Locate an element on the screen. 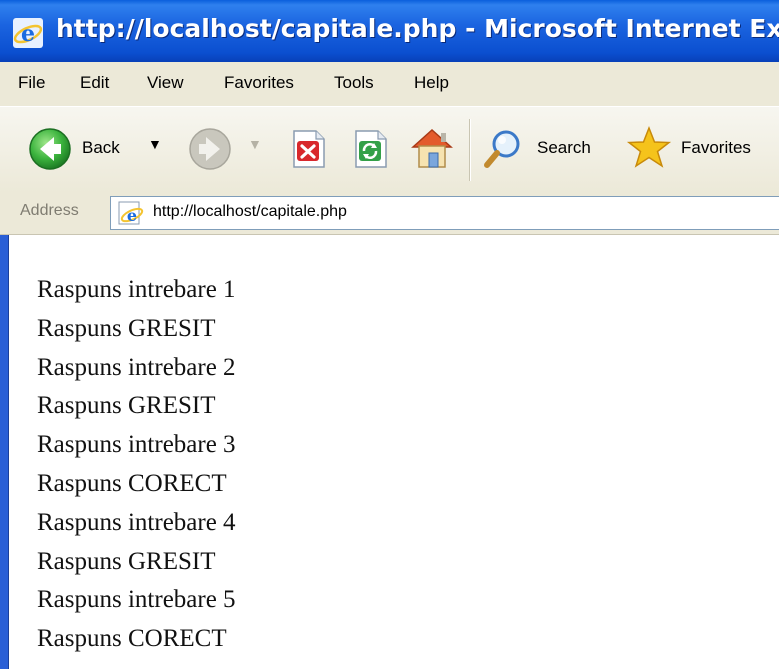  toolbar-separator is located at coordinates (470, 150).